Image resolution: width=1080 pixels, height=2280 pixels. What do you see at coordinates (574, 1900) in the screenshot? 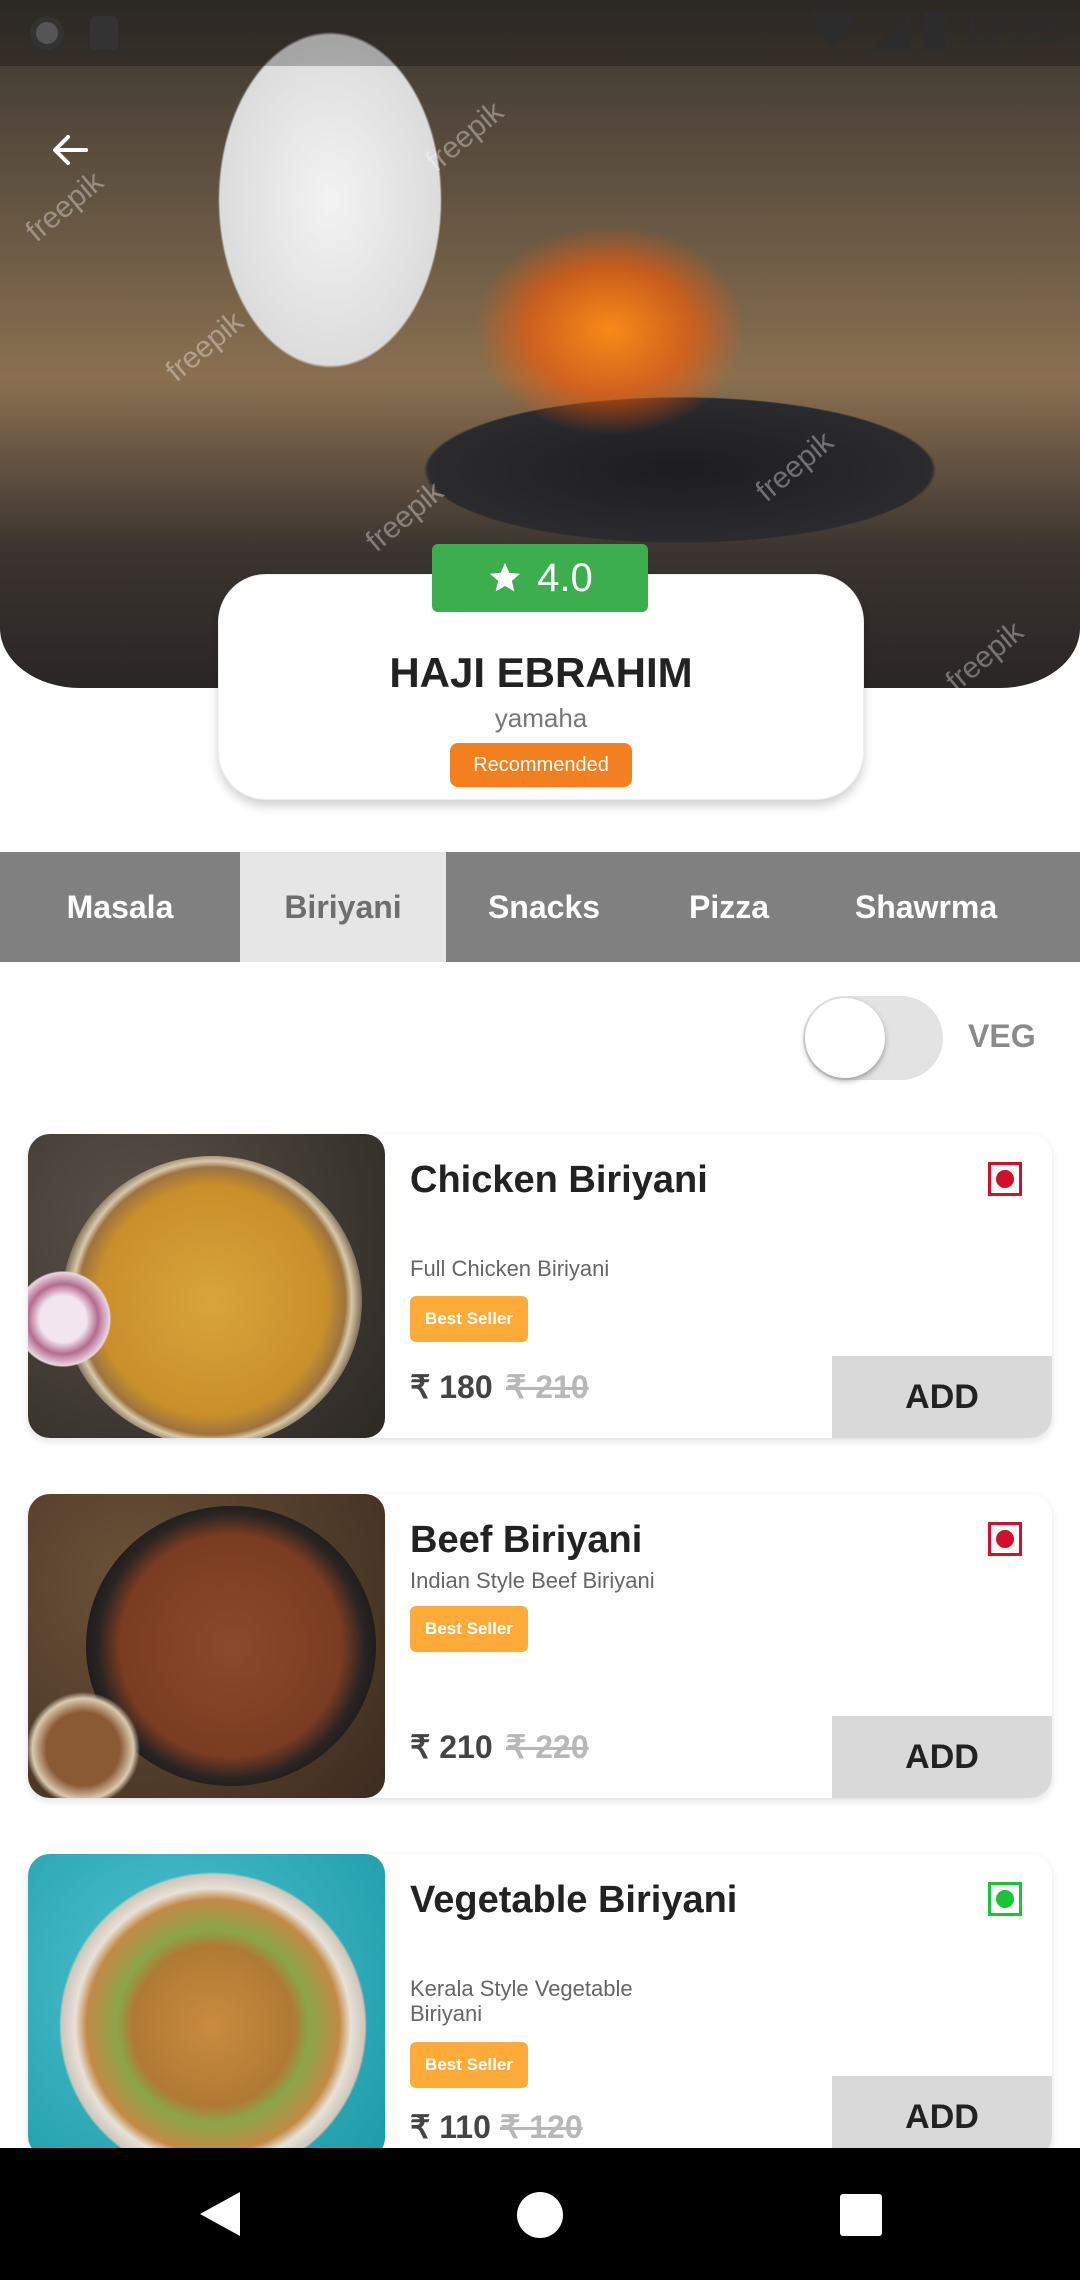
I see `item-title: Vegetable Biriyani` at bounding box center [574, 1900].